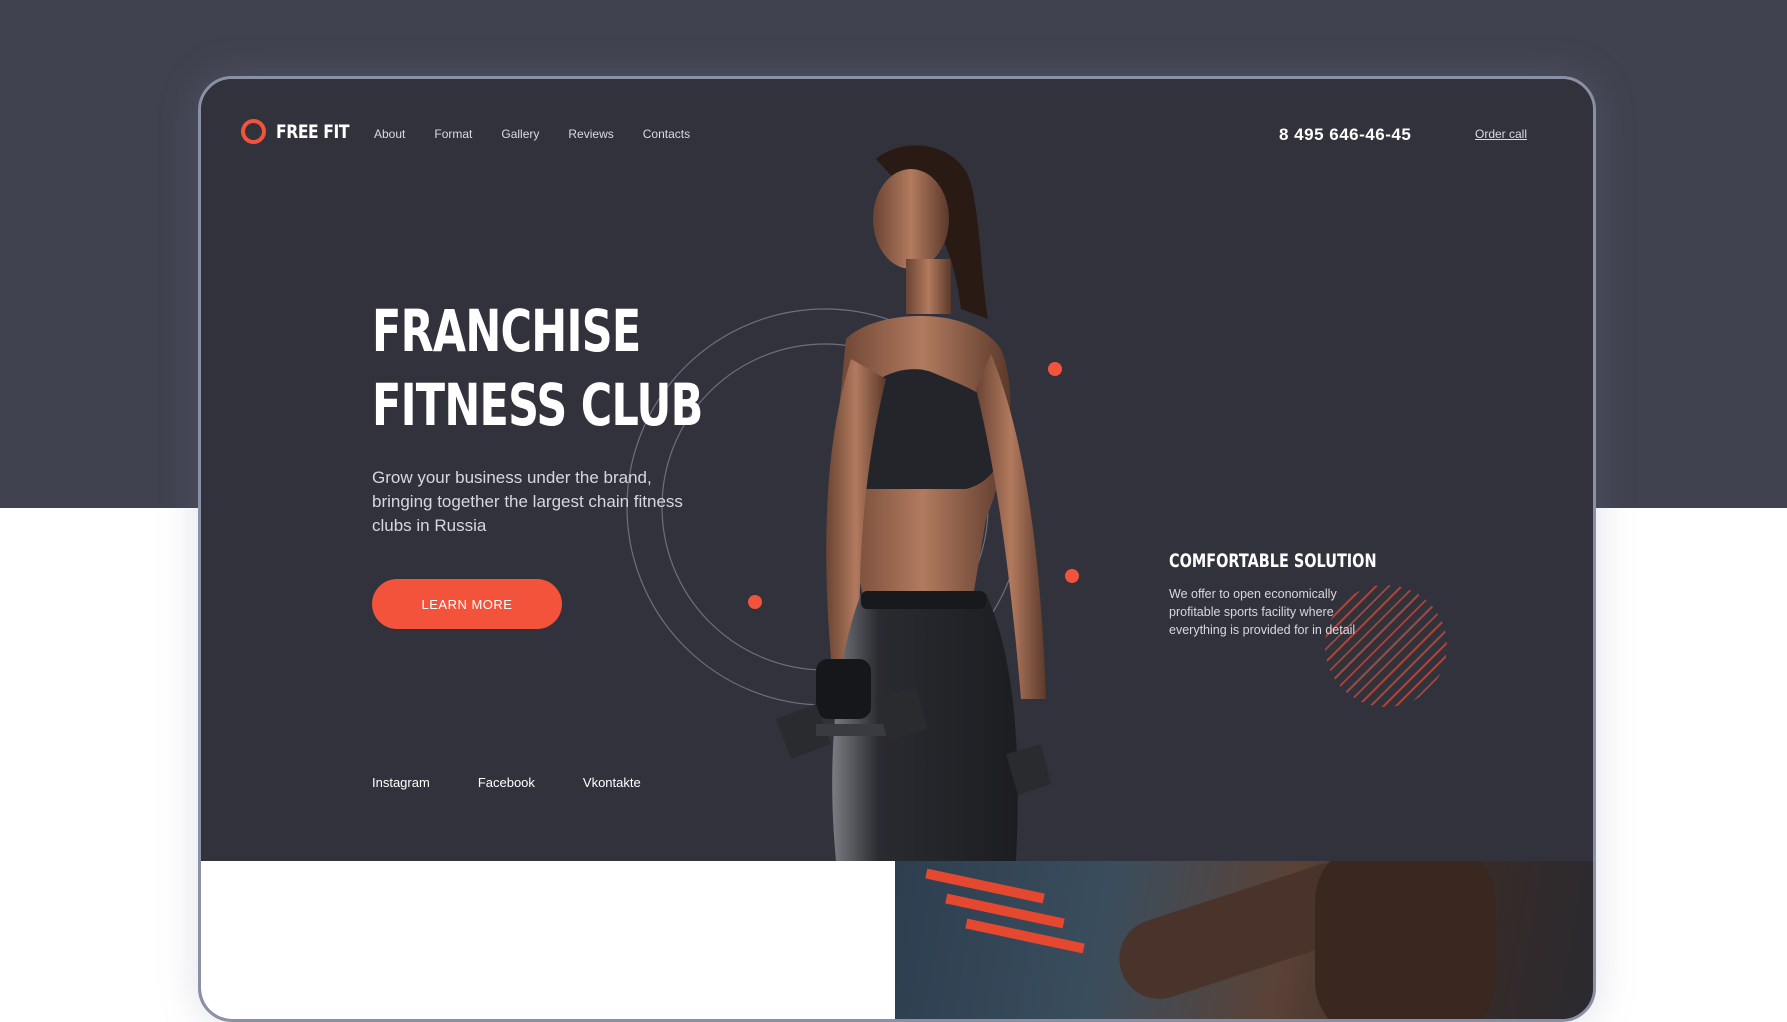  Describe the element at coordinates (612, 782) in the screenshot. I see `social-link-vkontakte: Vkontakte` at that location.